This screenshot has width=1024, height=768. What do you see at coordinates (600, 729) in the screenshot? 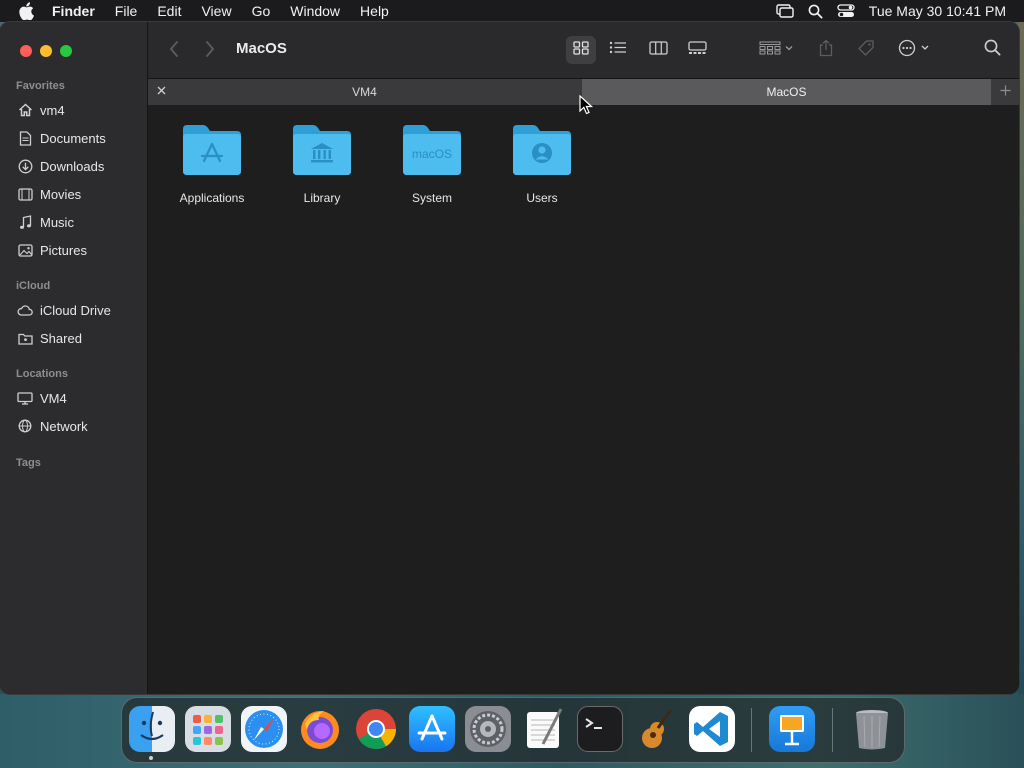
I see `terminal-icon` at bounding box center [600, 729].